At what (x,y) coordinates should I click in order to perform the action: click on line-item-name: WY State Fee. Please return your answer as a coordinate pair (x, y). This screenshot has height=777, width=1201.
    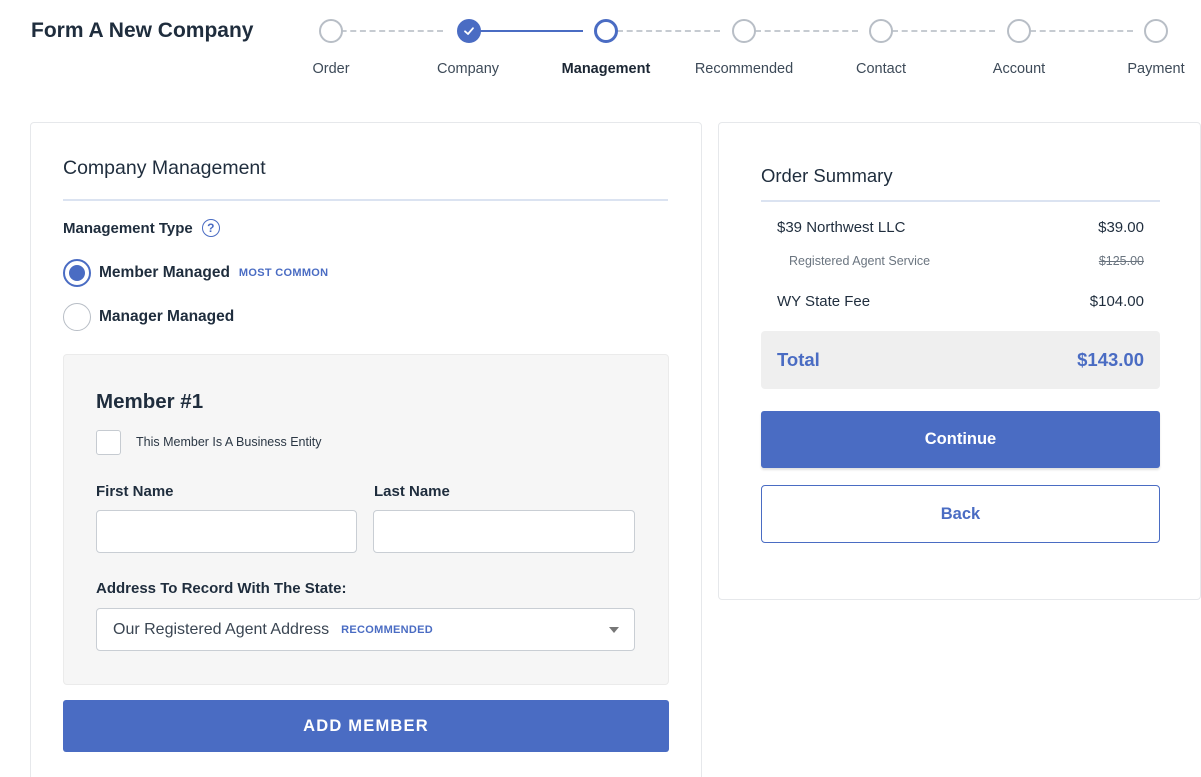
    Looking at the image, I should click on (824, 301).